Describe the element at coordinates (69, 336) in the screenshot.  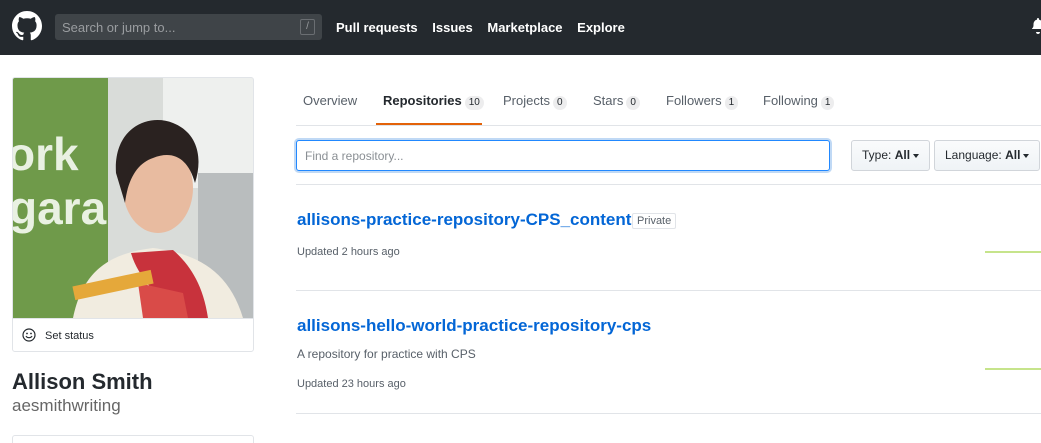
I see `set-status-label: Set status` at that location.